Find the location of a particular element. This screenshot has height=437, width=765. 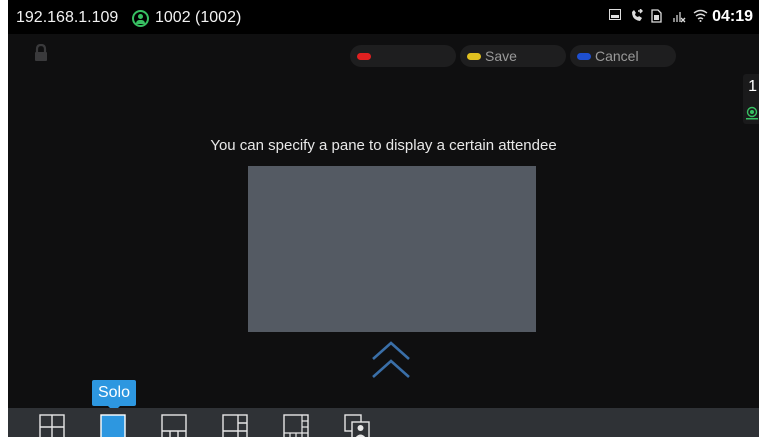

call-forward-icon is located at coordinates (637, 16).